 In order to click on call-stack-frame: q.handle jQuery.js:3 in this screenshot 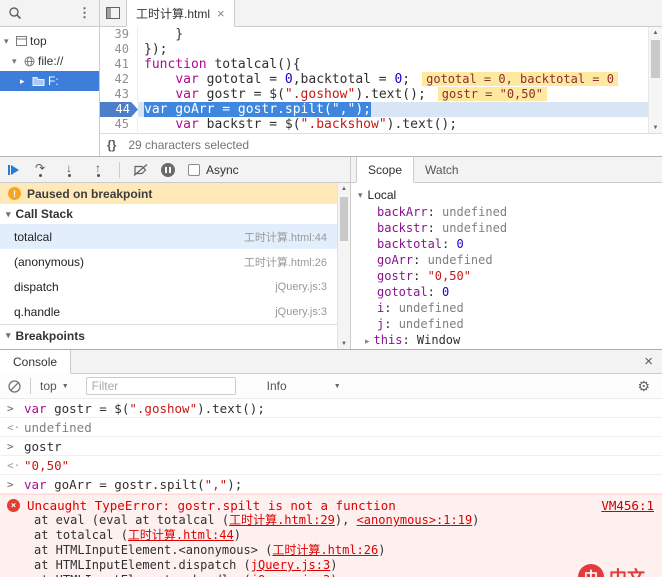, I will do `click(168, 311)`.